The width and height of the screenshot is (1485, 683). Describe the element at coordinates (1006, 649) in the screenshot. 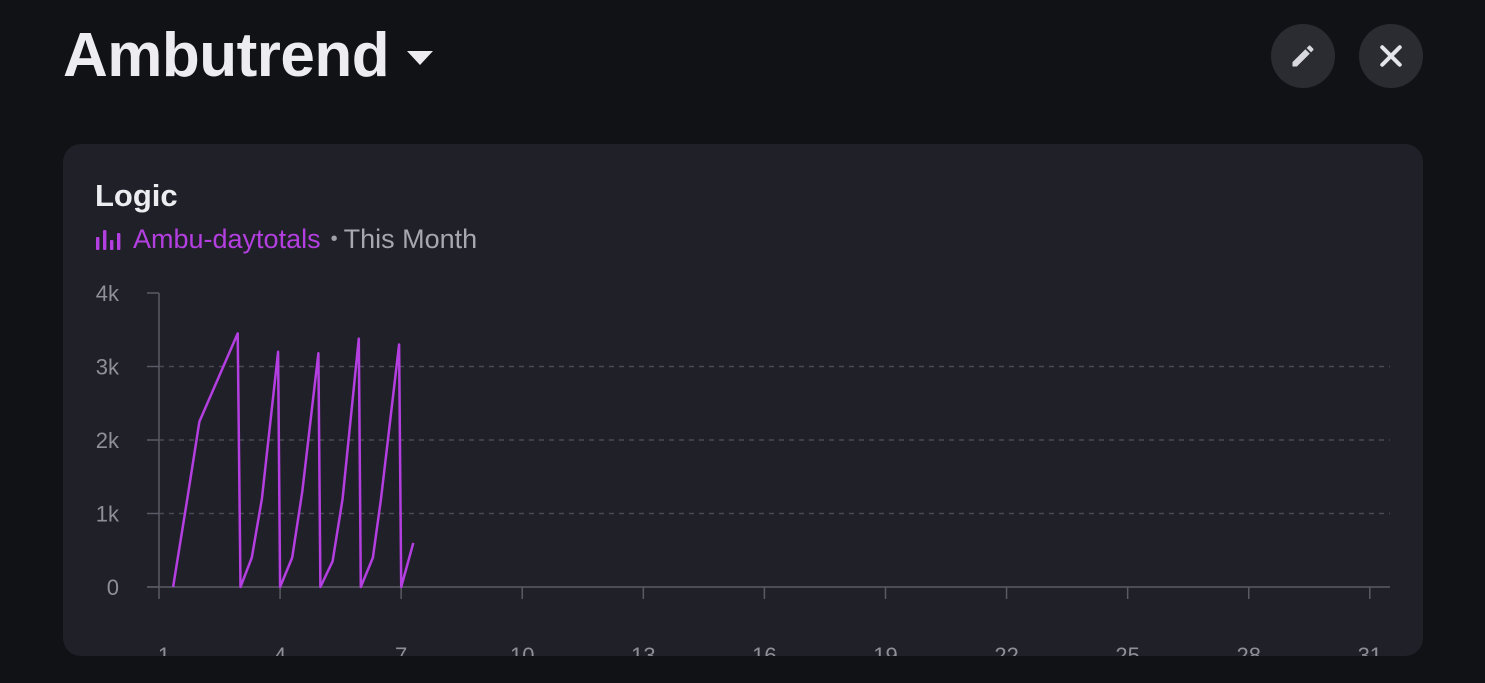

I see `x-tick-label: 22` at that location.